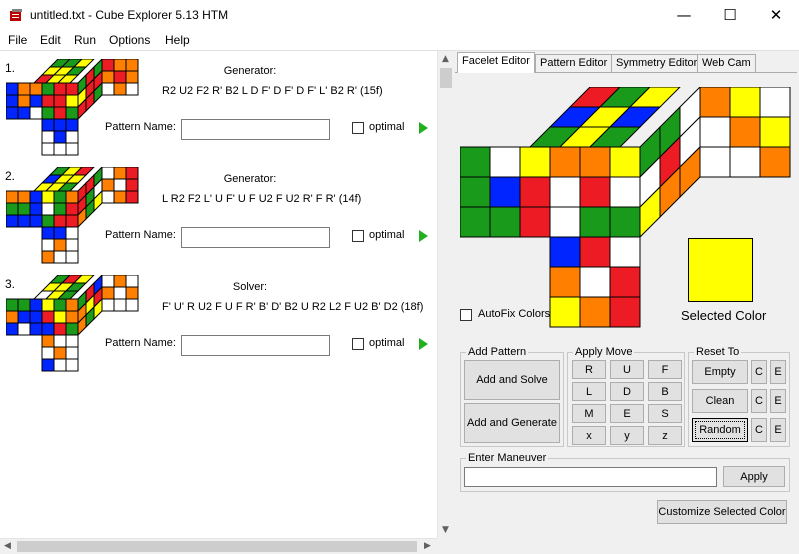 The image size is (799, 554). Describe the element at coordinates (50, 40) in the screenshot. I see `menu-edit: Edit` at that location.